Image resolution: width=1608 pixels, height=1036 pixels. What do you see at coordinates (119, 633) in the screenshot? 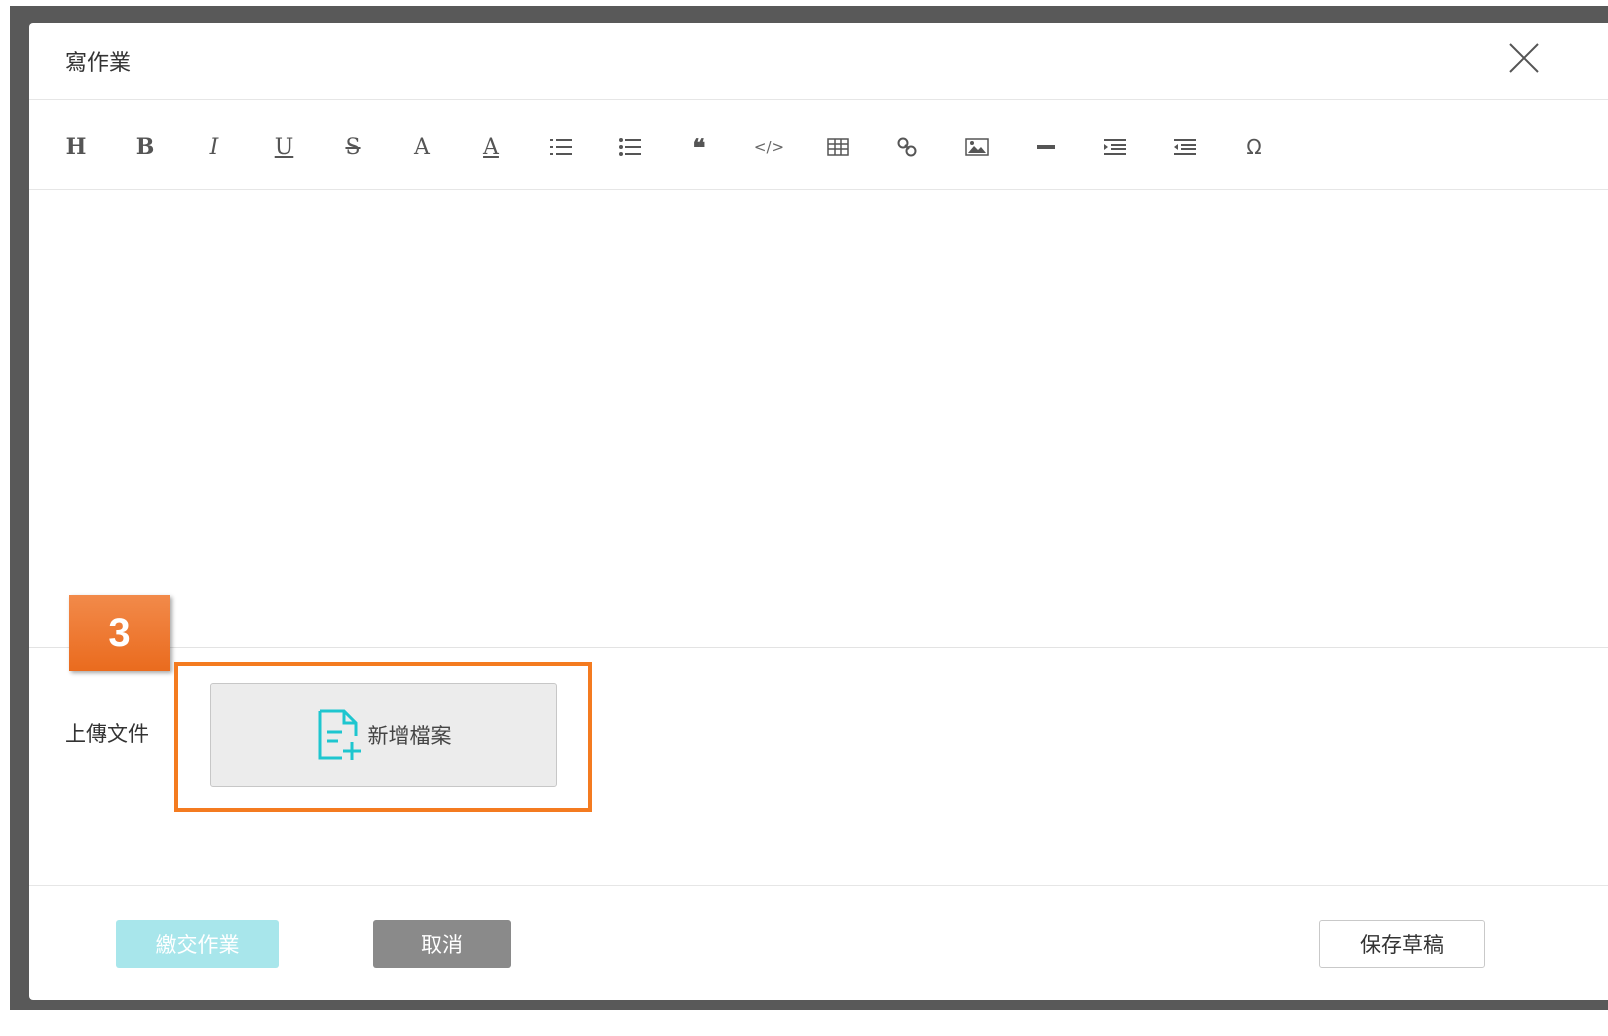
I see `step-badge: 3` at bounding box center [119, 633].